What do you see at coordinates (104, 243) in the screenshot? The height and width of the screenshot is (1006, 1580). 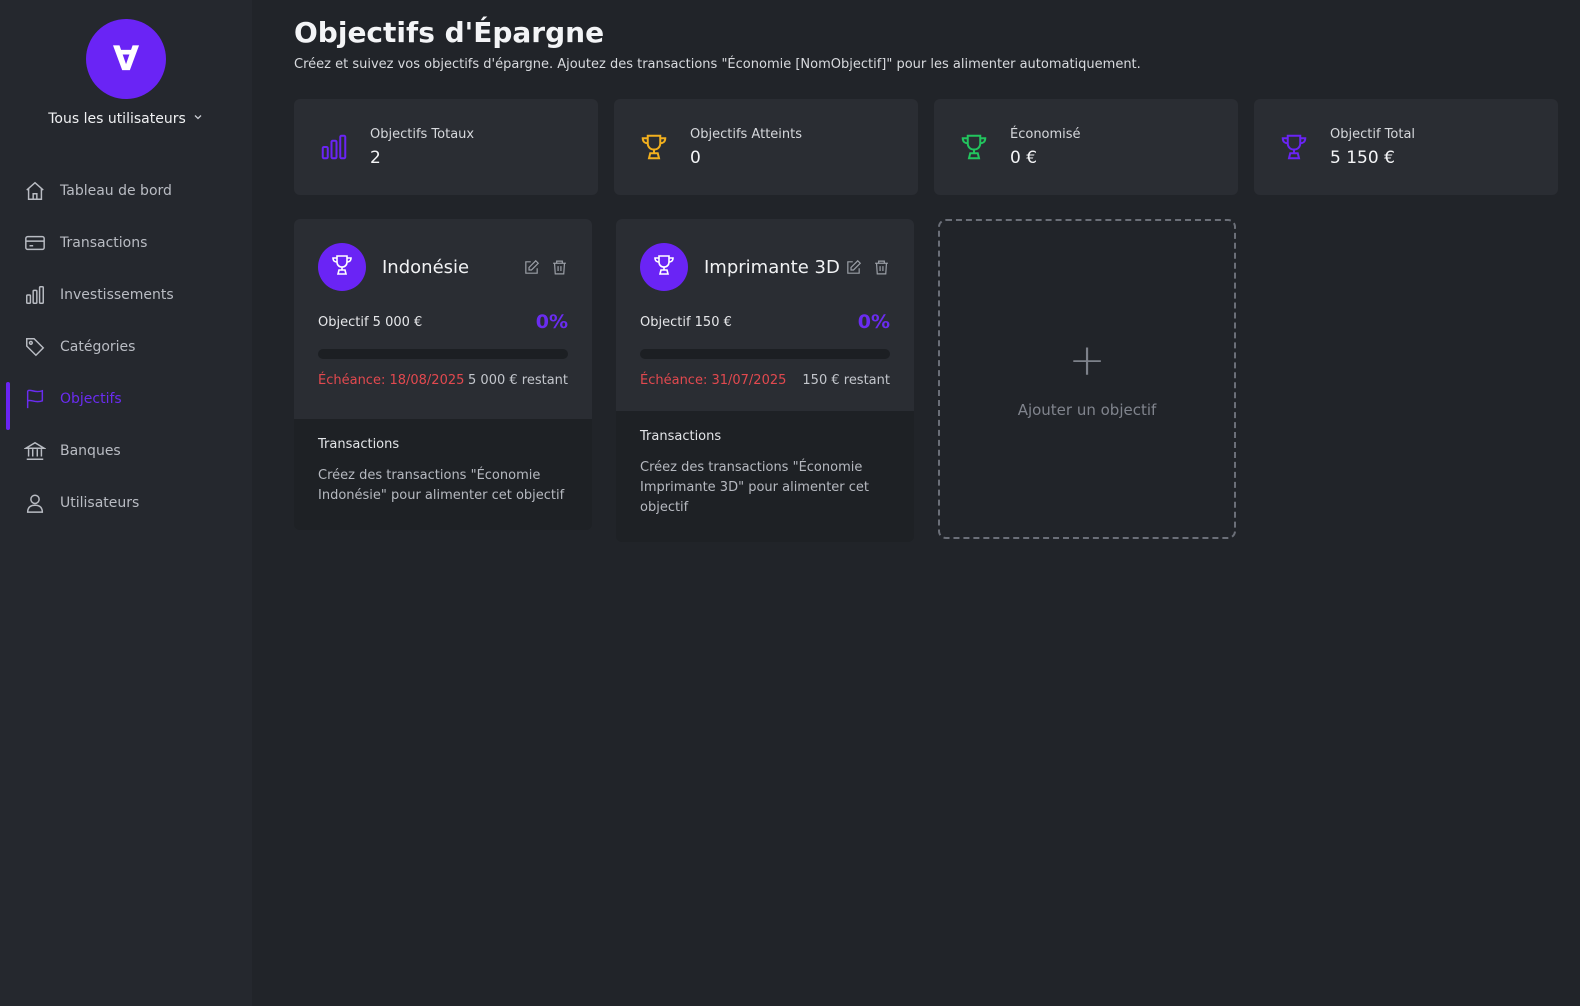 I see `sidebar-item-label: Transactions` at bounding box center [104, 243].